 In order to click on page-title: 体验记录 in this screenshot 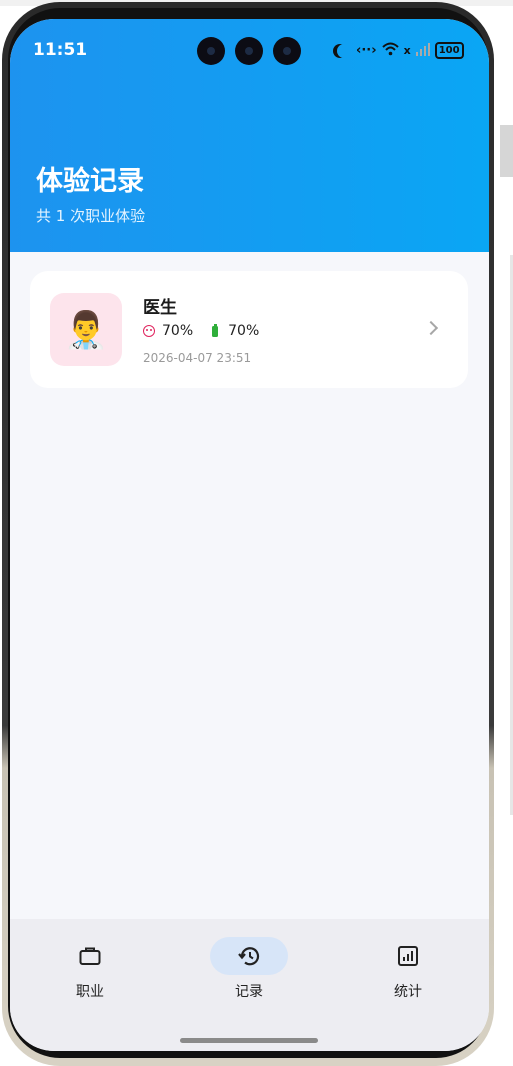, I will do `click(90, 181)`.